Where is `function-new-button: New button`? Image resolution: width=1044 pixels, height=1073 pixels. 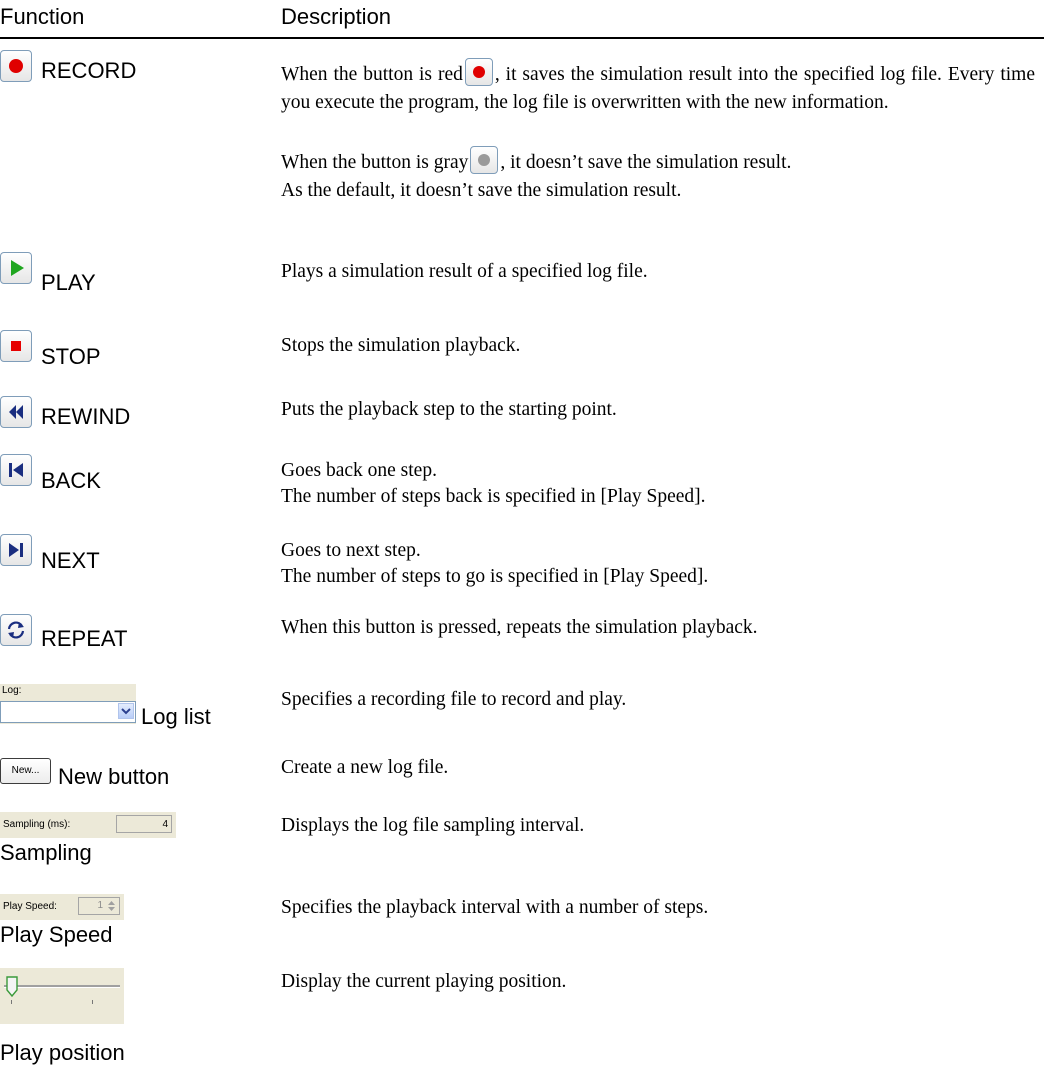 function-new-button: New button is located at coordinates (114, 776).